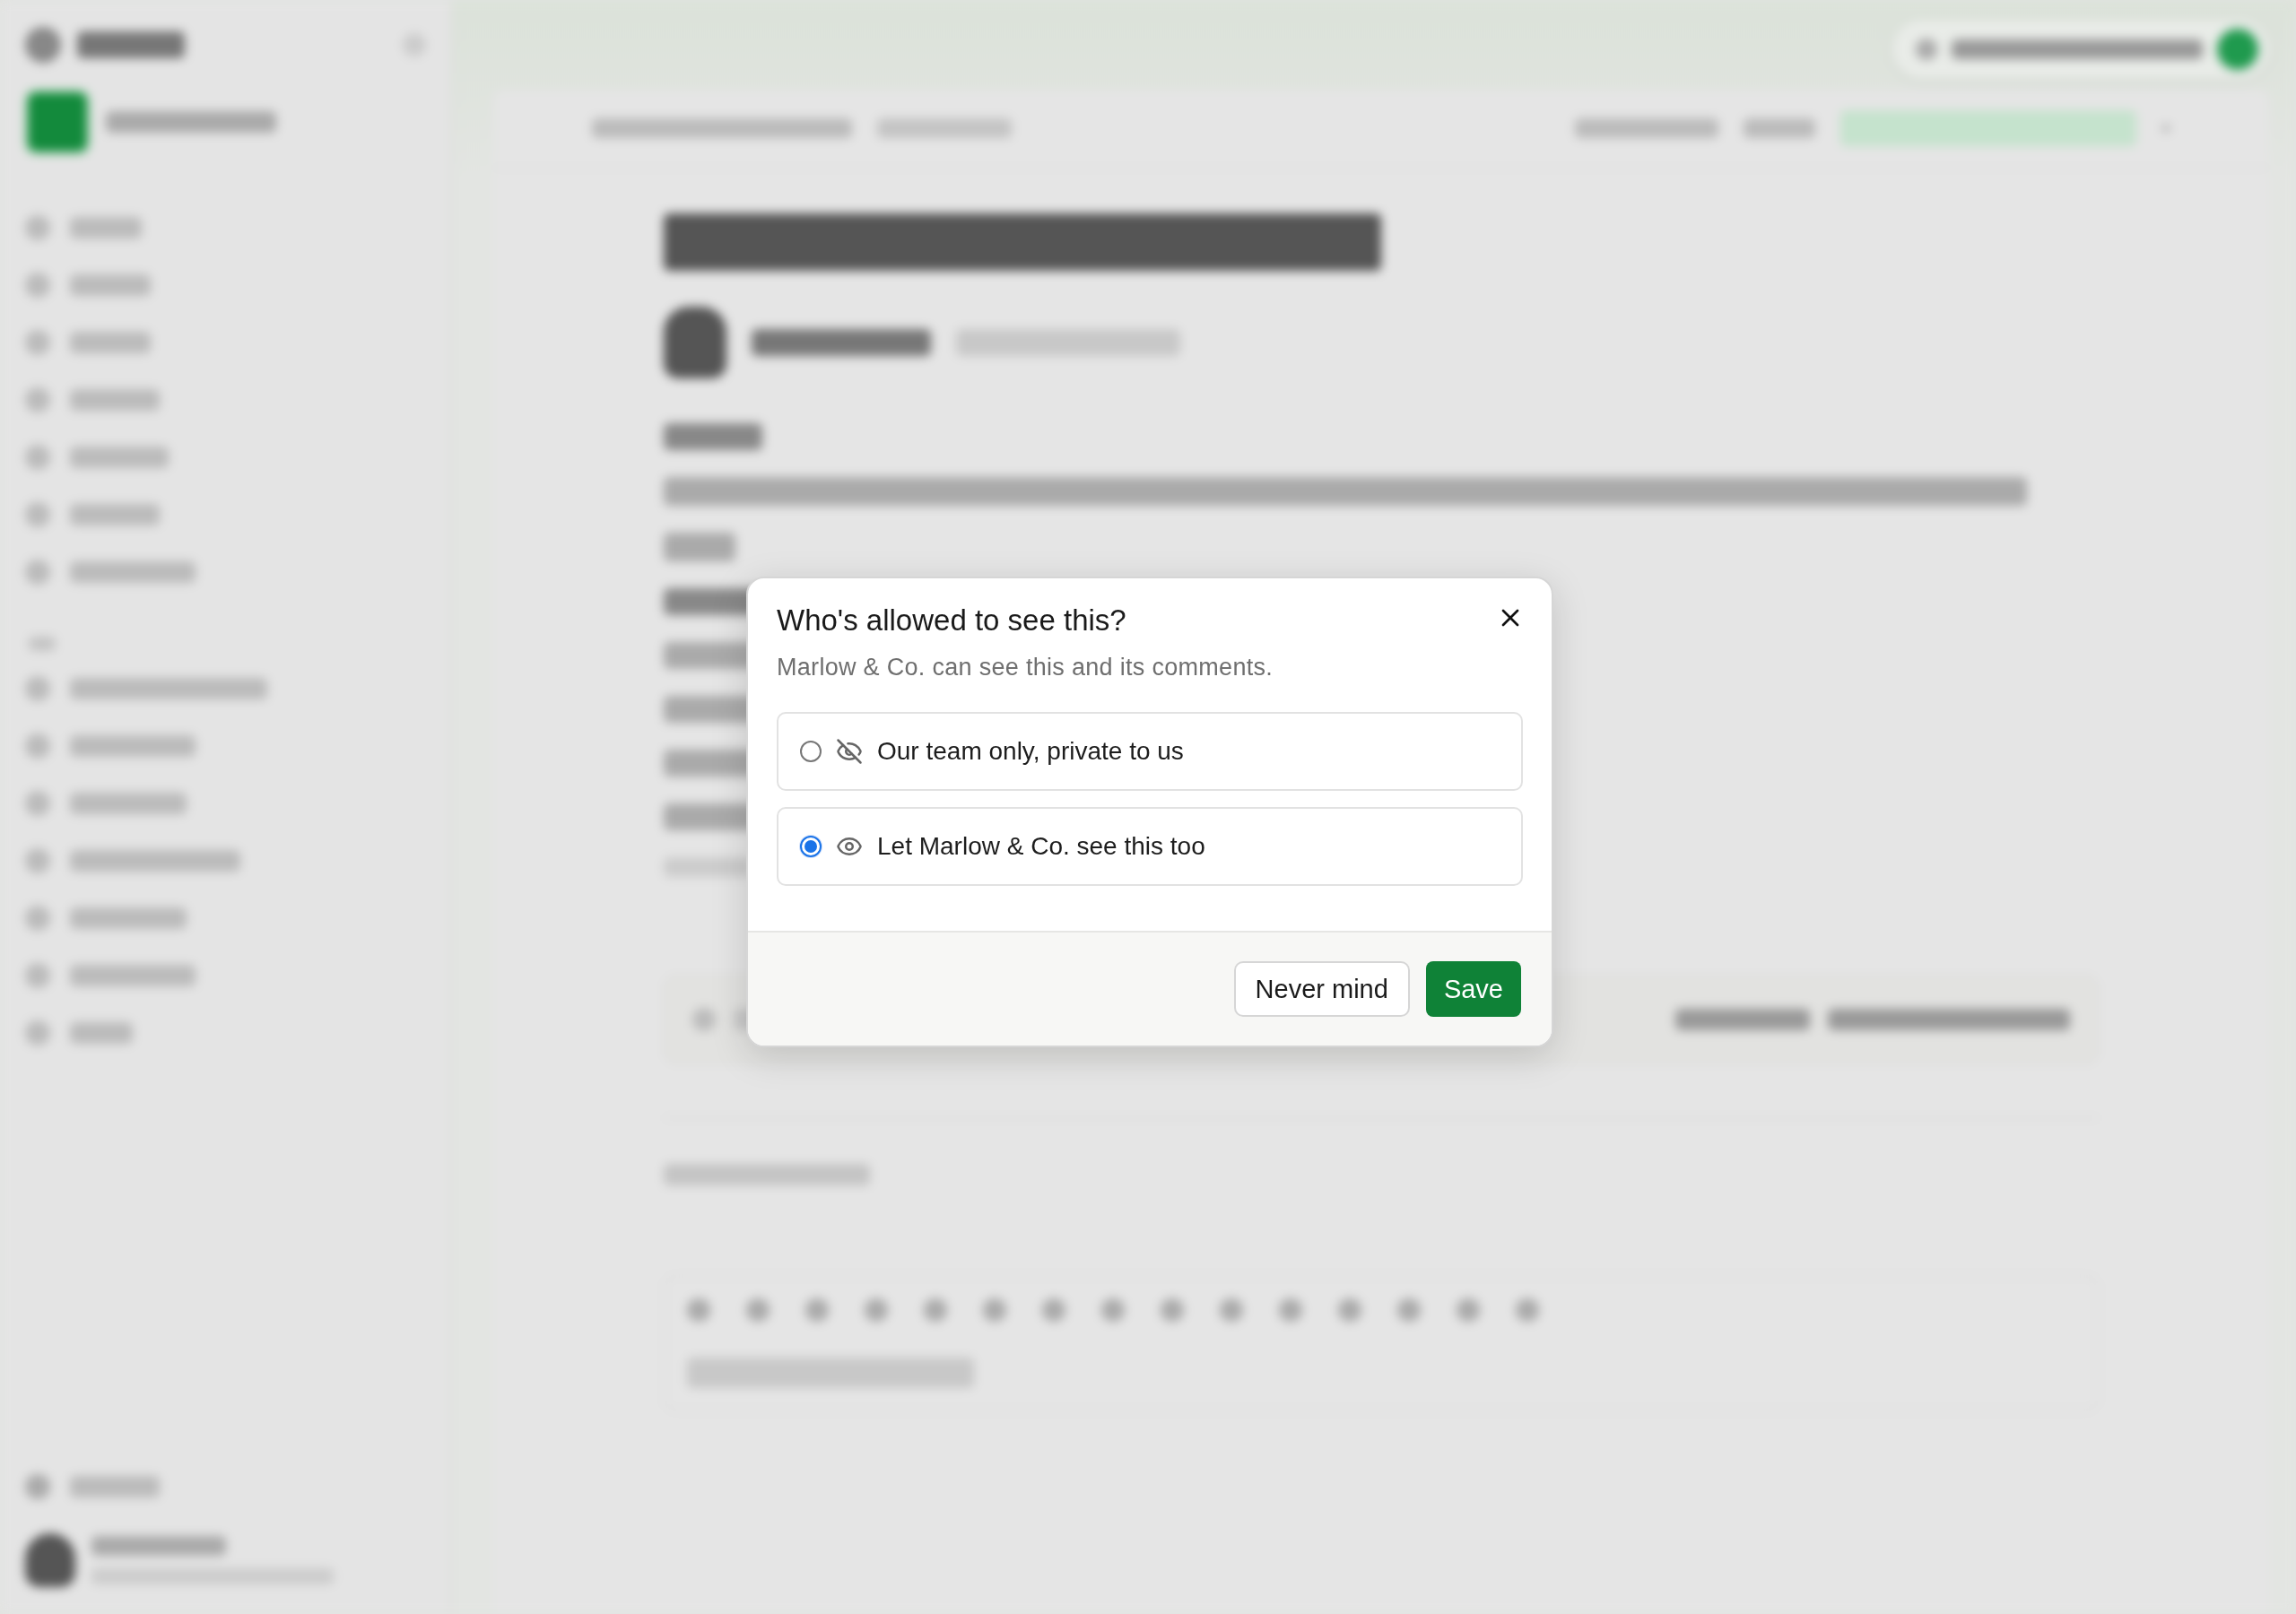 The image size is (2296, 1614). What do you see at coordinates (1150, 846) in the screenshot?
I see `visibility-option: Let Marlow & Co. see this too` at bounding box center [1150, 846].